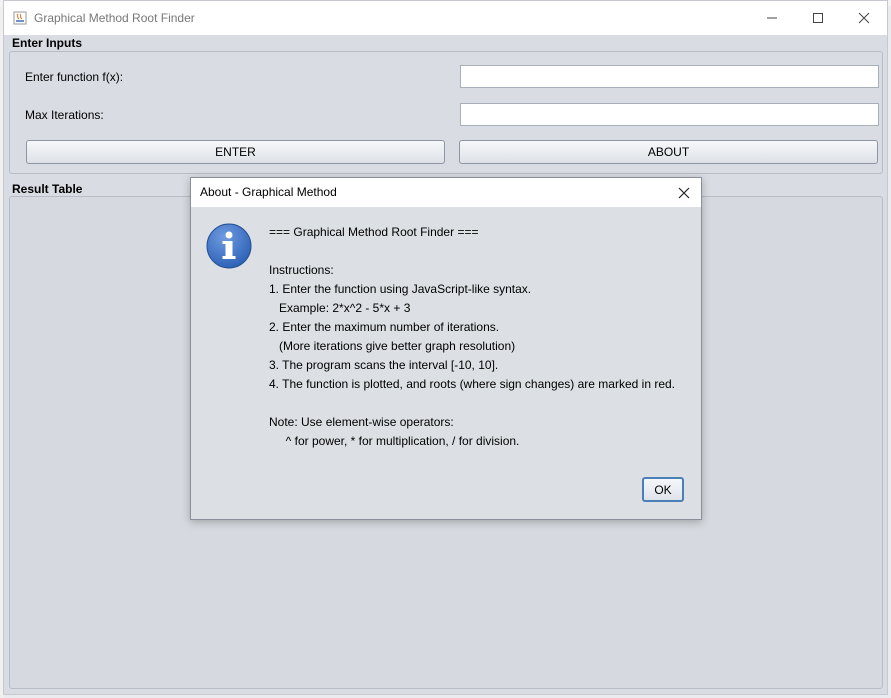 This screenshot has width=891, height=698. I want to click on maximize-button, so click(818, 18).